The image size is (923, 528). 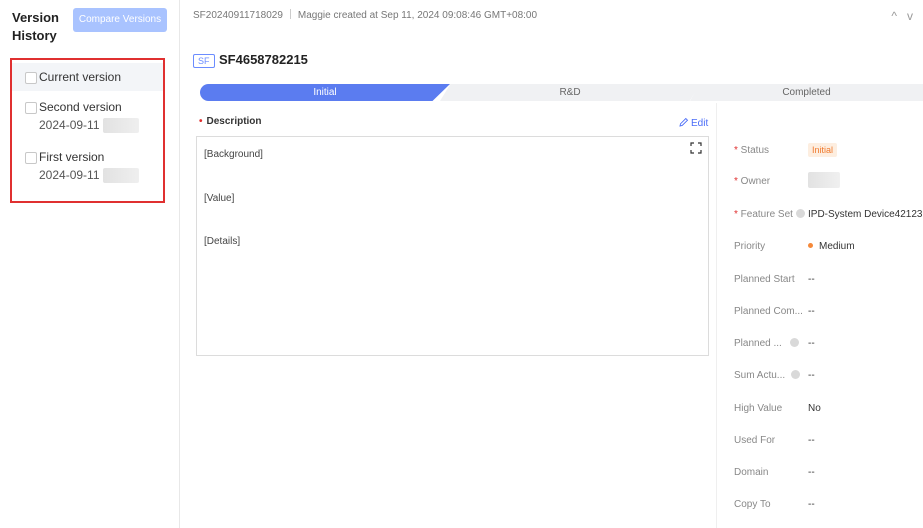 I want to click on planned-completion-value: --, so click(x=811, y=311).